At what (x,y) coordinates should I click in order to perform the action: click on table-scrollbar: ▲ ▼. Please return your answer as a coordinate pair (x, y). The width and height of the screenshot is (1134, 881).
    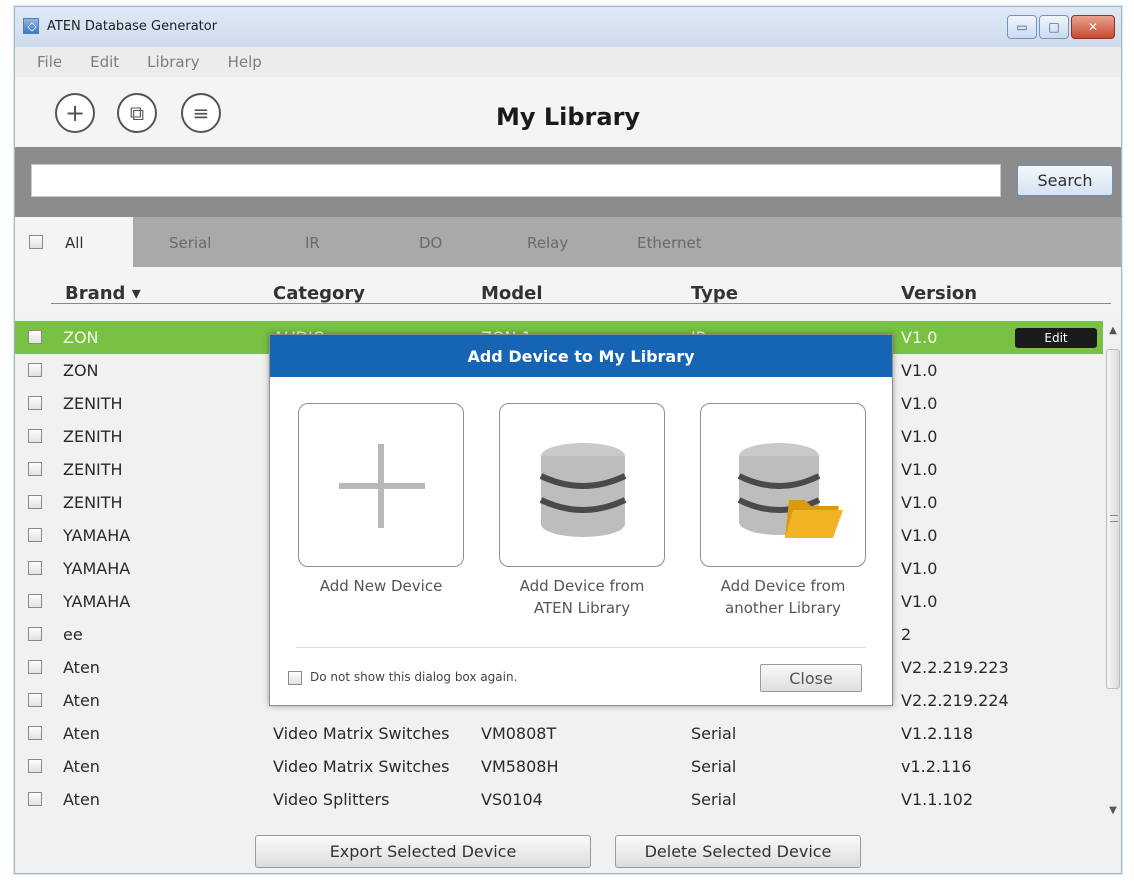
    Looking at the image, I should click on (1113, 572).